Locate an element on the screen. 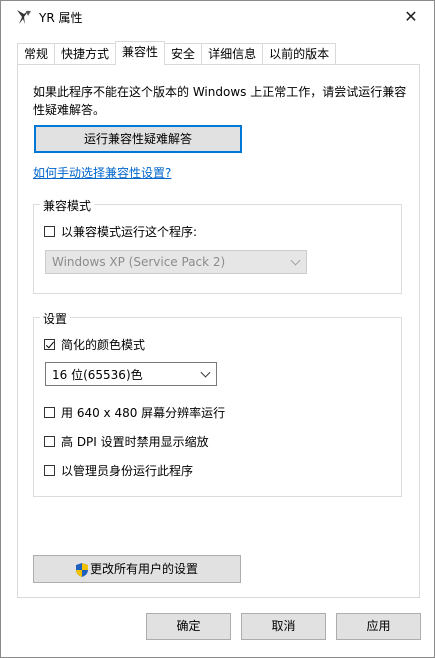  compat-mode-checkbox-row: 以兼容模式运行这个程序: is located at coordinates (120, 231).